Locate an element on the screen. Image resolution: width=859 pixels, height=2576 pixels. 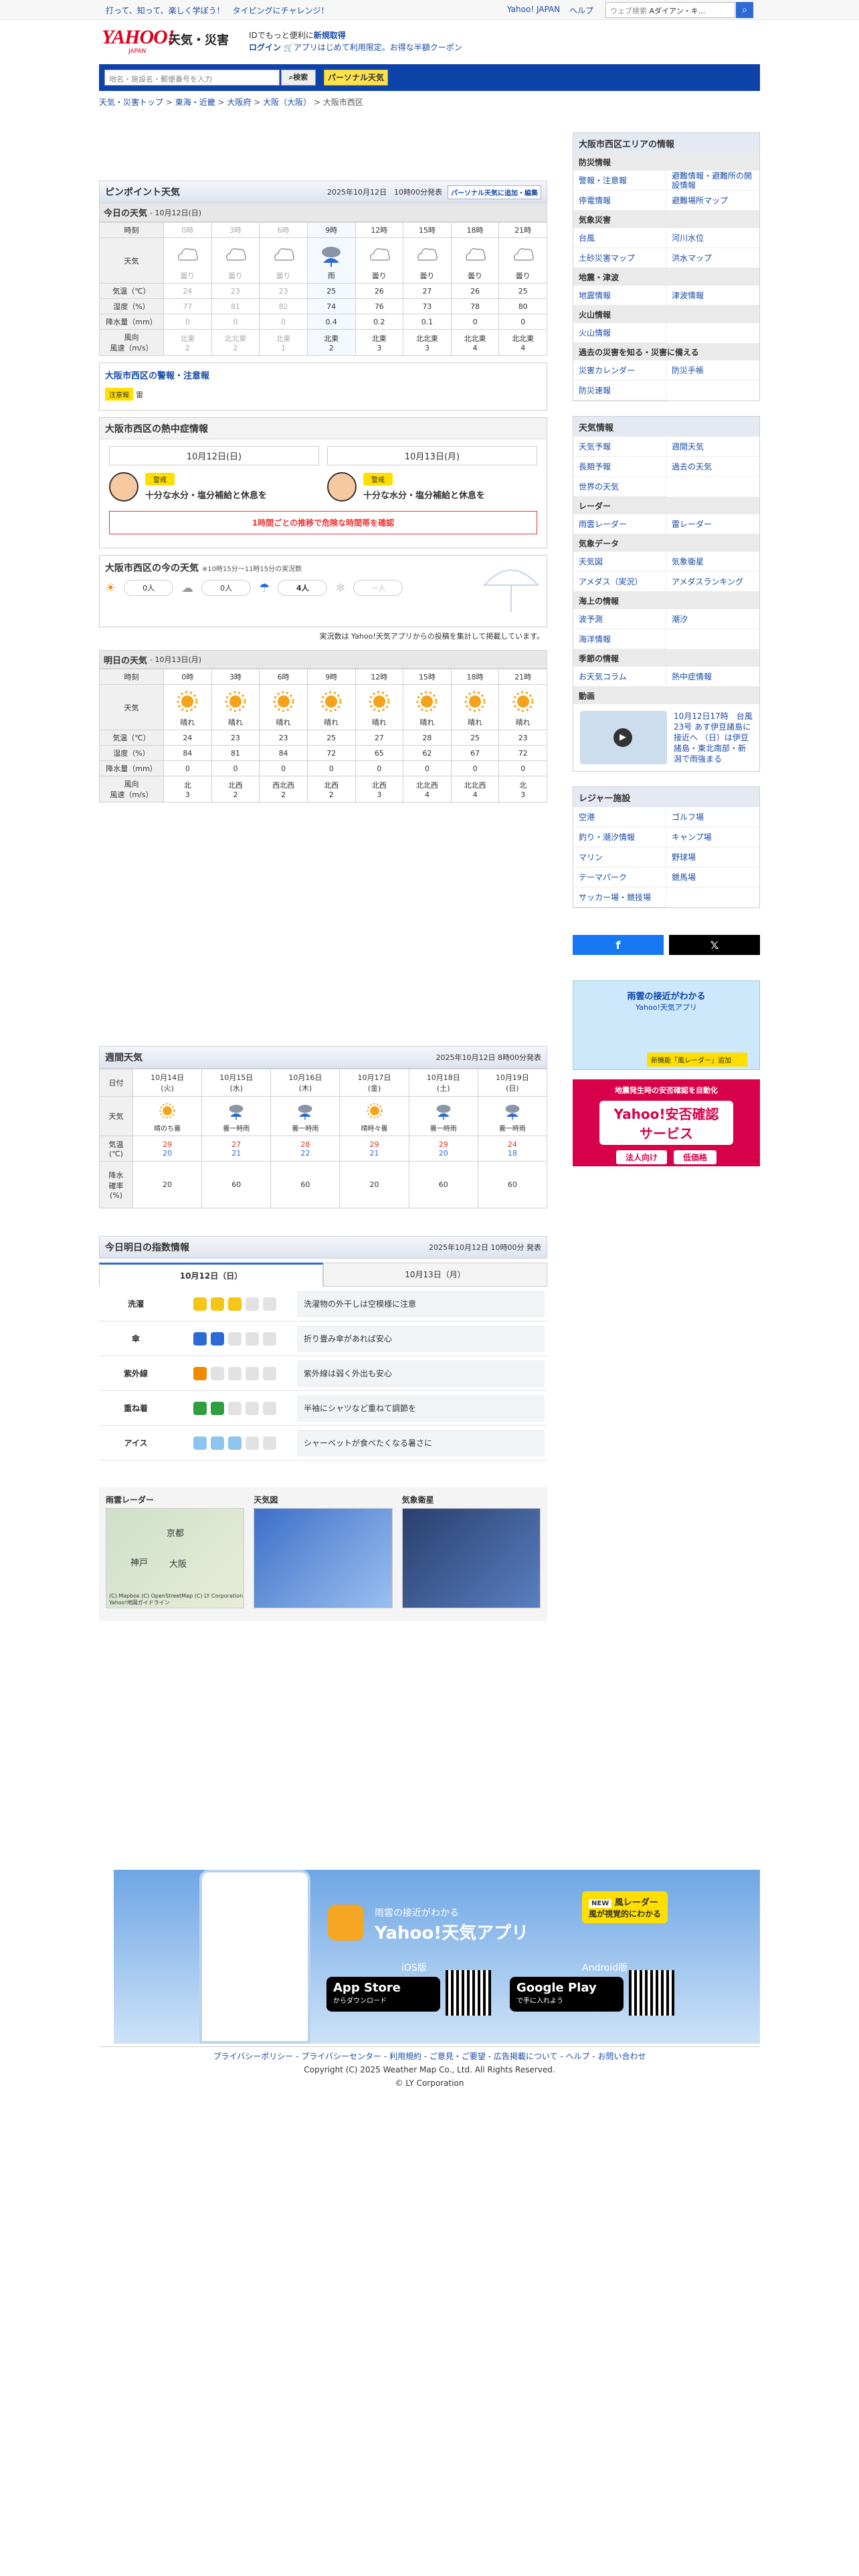
yahoo-logo: YAHOO! JAPAN is located at coordinates (138, 41).